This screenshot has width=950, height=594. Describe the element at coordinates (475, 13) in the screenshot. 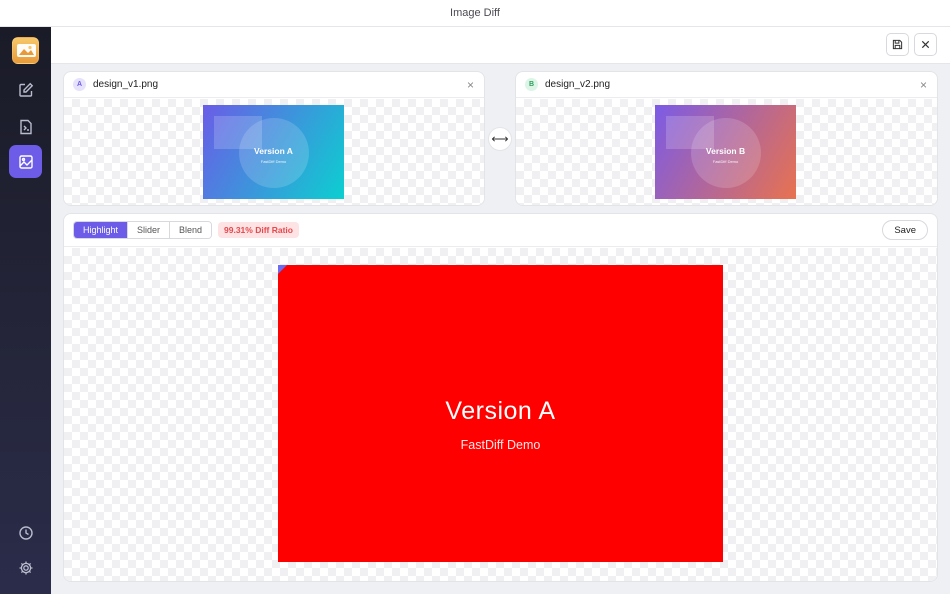

I see `window-title: Image Diff` at that location.